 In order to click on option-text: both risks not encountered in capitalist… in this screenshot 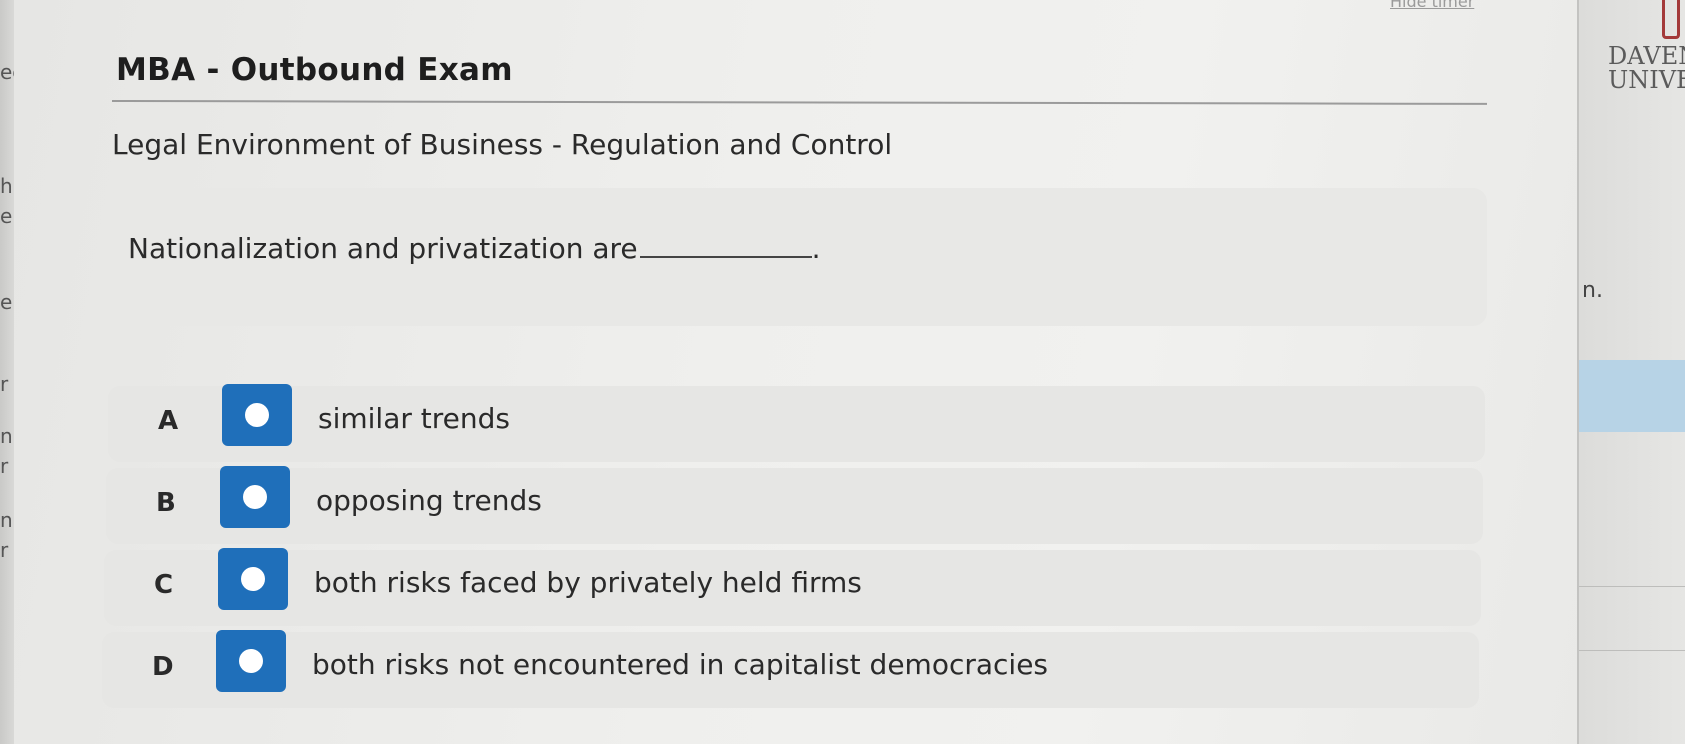, I will do `click(680, 664)`.